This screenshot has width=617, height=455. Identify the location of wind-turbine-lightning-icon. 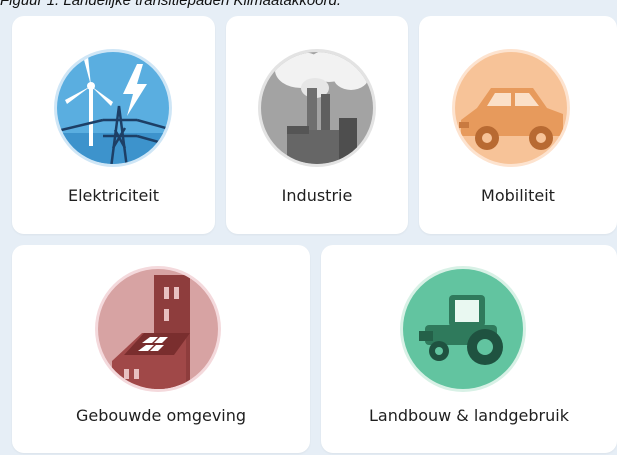
(113, 108).